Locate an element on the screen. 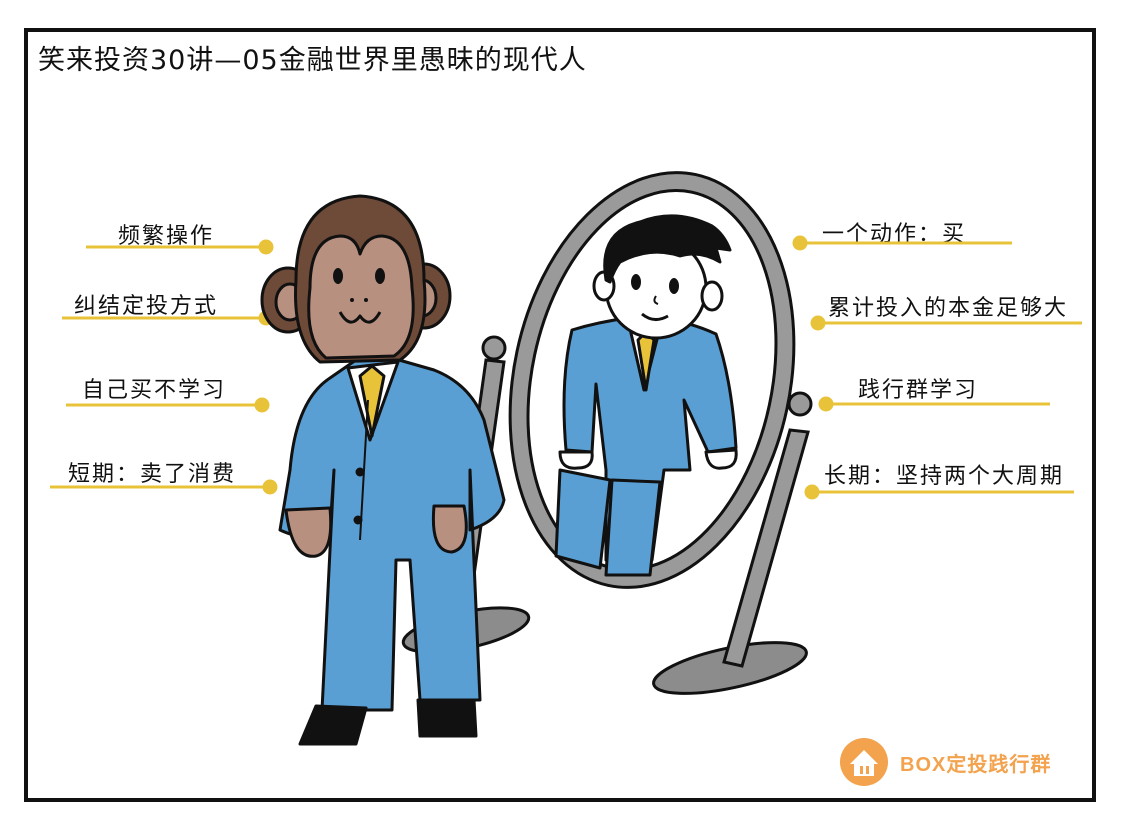  brand-text: BOX定投践行群 is located at coordinates (976, 764).